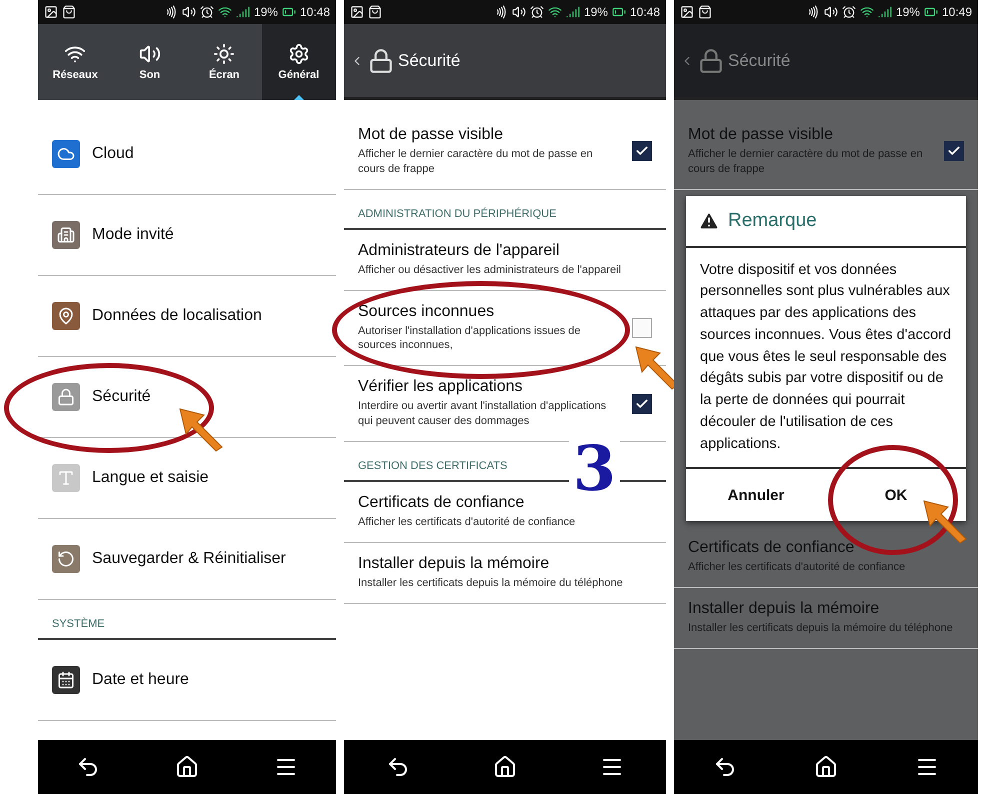 Image resolution: width=986 pixels, height=794 pixels. What do you see at coordinates (772, 221) in the screenshot?
I see `dialog-title: Remarque` at bounding box center [772, 221].